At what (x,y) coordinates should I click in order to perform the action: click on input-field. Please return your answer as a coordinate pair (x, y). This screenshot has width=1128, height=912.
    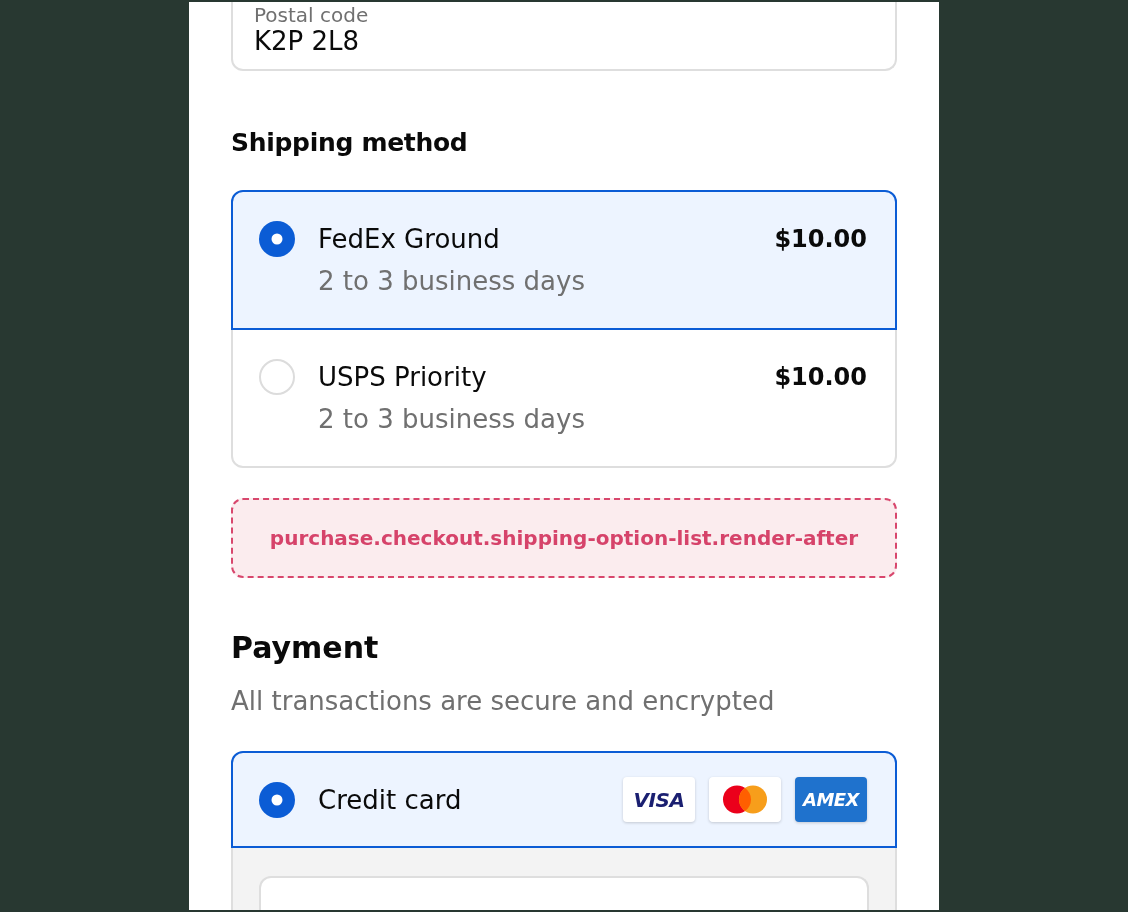
    Looking at the image, I should click on (564, 893).